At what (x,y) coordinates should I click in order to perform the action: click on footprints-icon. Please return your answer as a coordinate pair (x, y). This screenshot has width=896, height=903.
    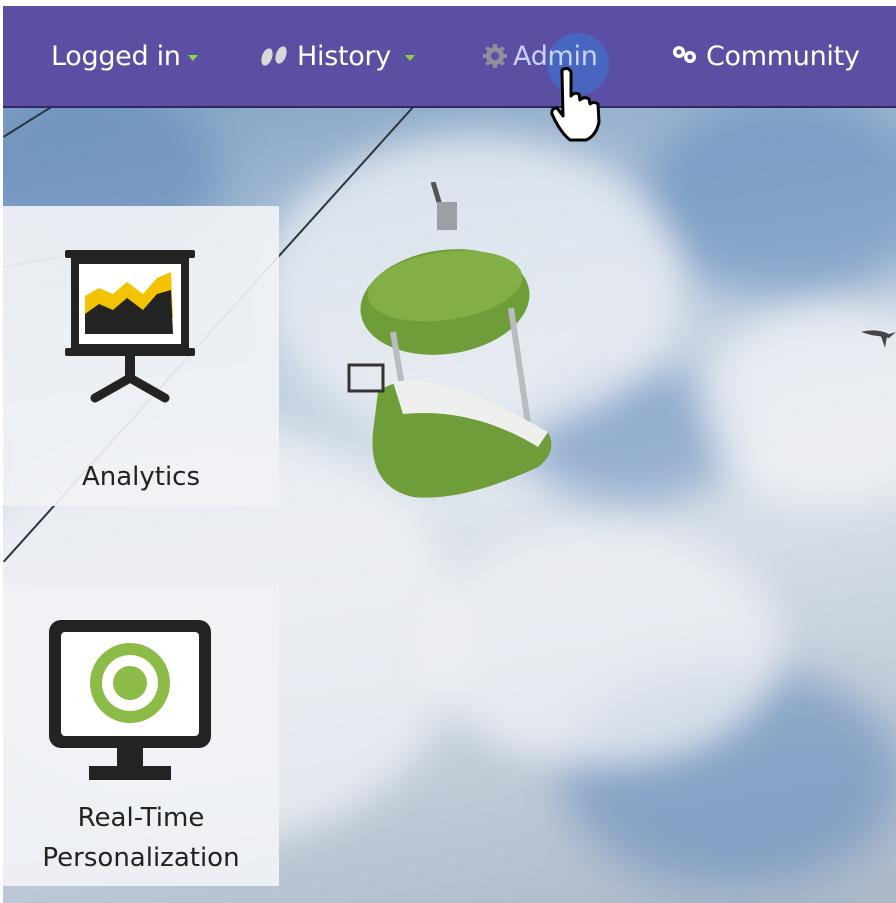
    Looking at the image, I should click on (275, 56).